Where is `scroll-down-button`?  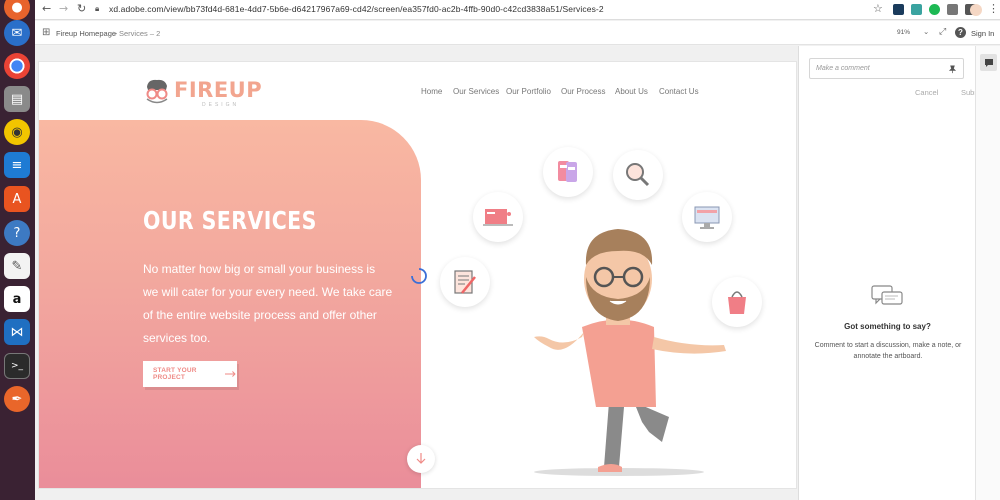
scroll-down-button is located at coordinates (421, 459).